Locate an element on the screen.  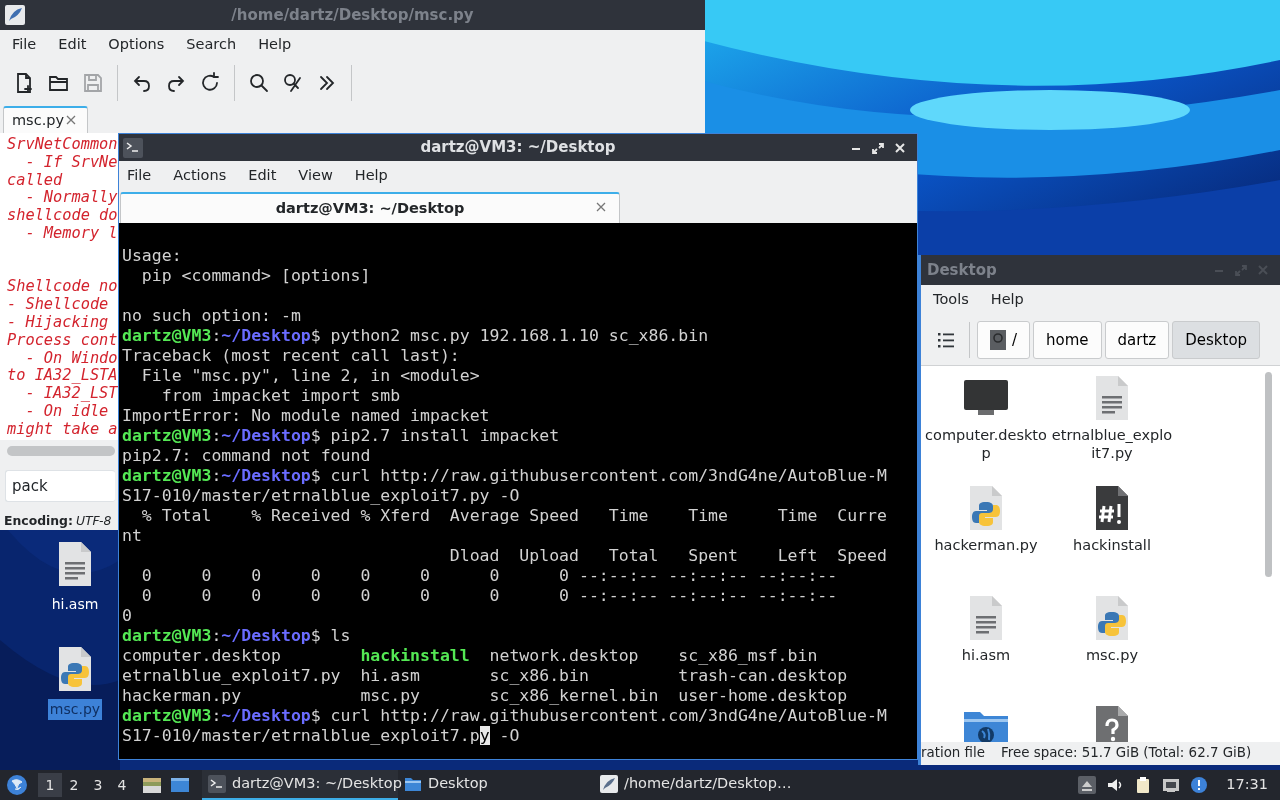
terminal-text: msc.py is located at coordinates (390, 696).